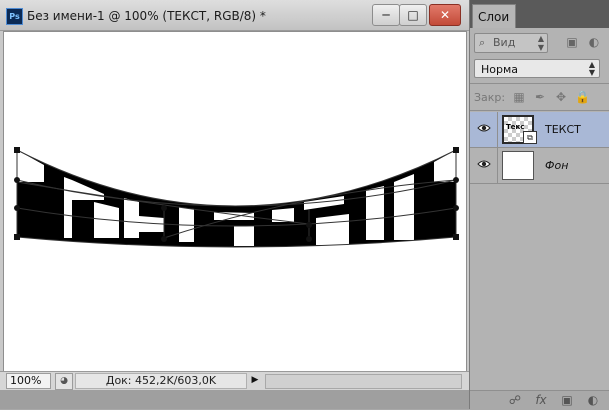  I want to click on maximize-button: □, so click(413, 15).